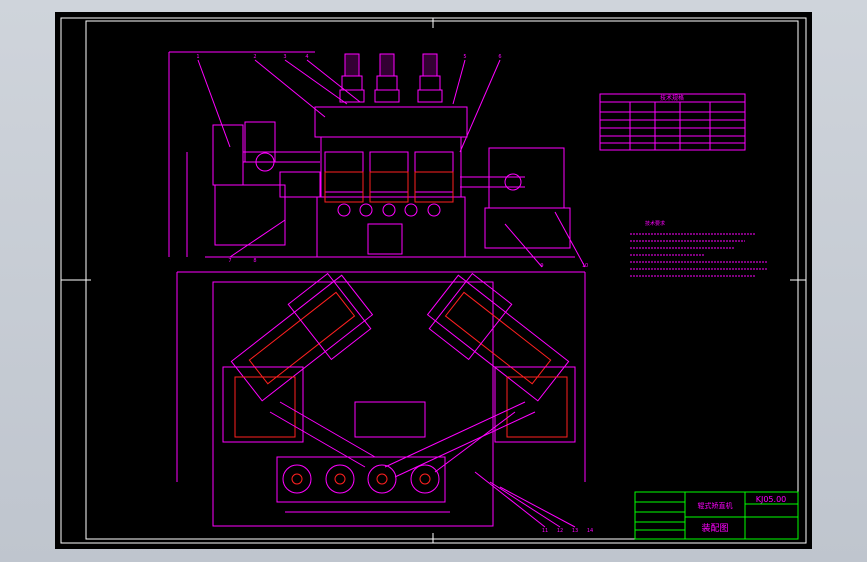  Describe the element at coordinates (672, 98) in the screenshot. I see `tech-specs-title: 技术规格` at that location.